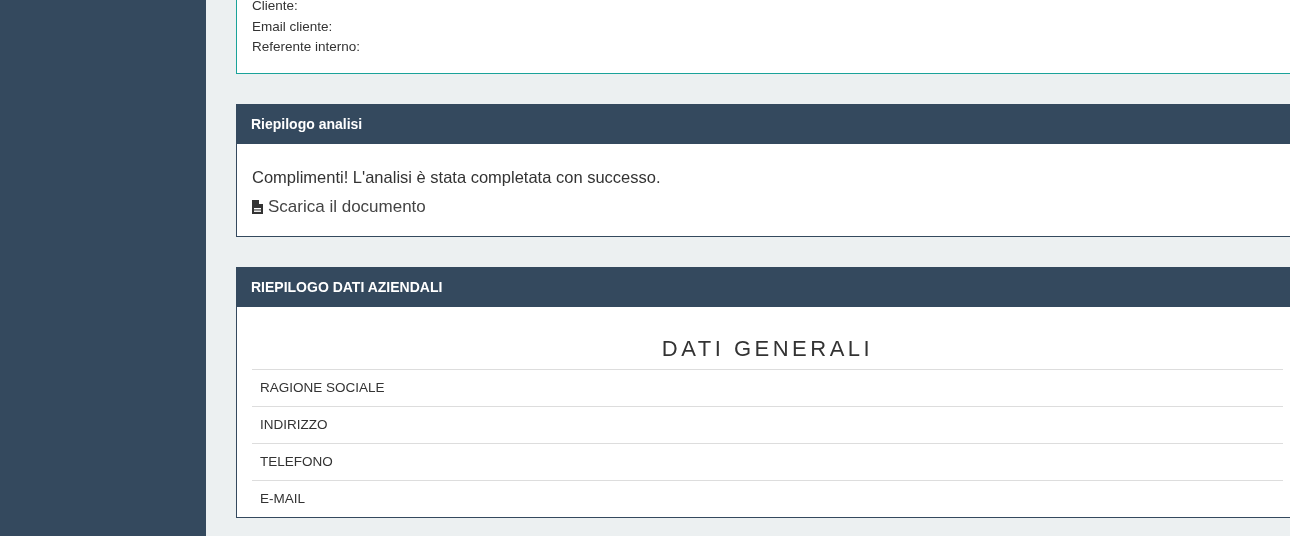 The image size is (1290, 536). I want to click on table-cell: TELEFONO, so click(767, 461).